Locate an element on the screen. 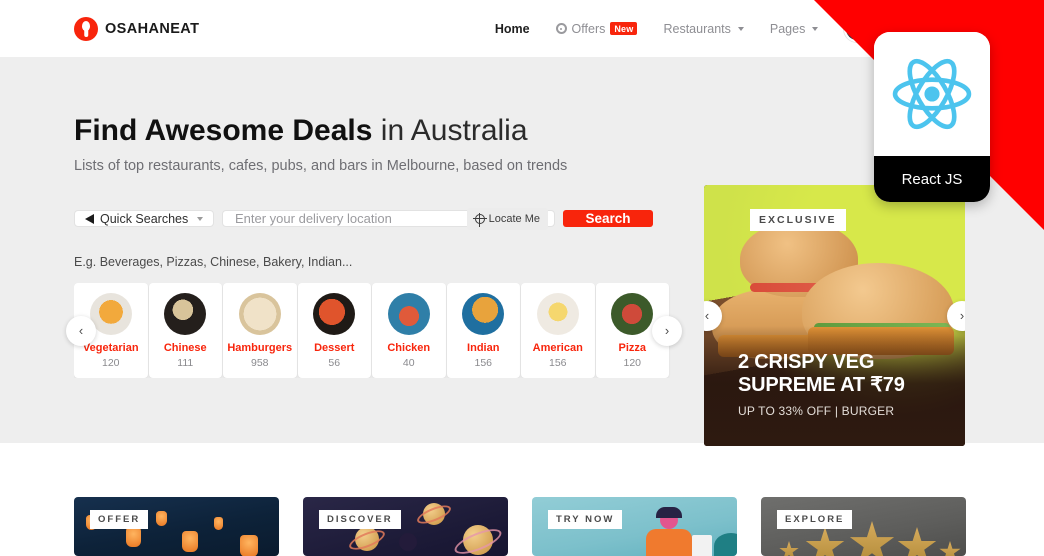 This screenshot has width=1044, height=556. locate-me-button: Locate Me is located at coordinates (507, 218).